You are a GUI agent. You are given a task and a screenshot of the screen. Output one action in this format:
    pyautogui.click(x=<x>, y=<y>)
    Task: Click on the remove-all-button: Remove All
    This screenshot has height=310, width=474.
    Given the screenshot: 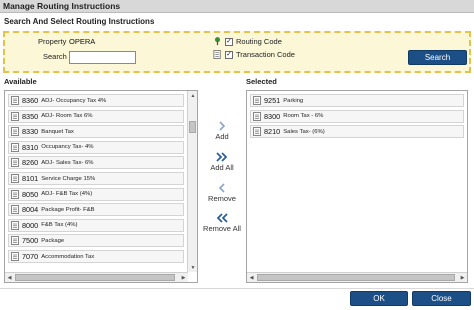 What is the action you would take?
    pyautogui.click(x=222, y=223)
    